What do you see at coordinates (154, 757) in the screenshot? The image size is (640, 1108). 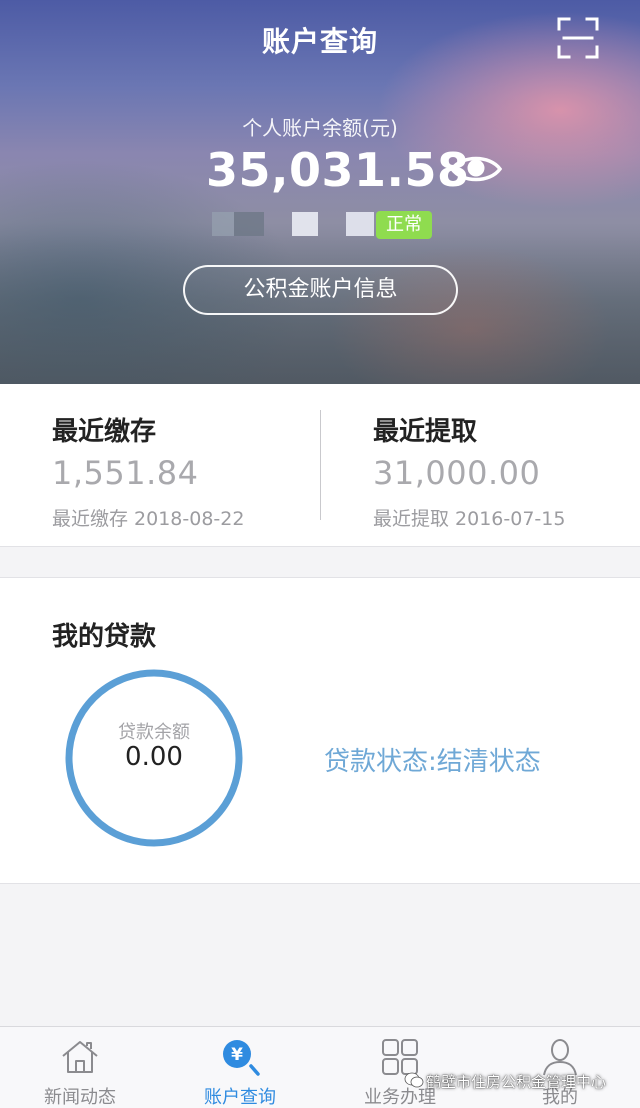 I see `loan-balance-value: 0.00` at bounding box center [154, 757].